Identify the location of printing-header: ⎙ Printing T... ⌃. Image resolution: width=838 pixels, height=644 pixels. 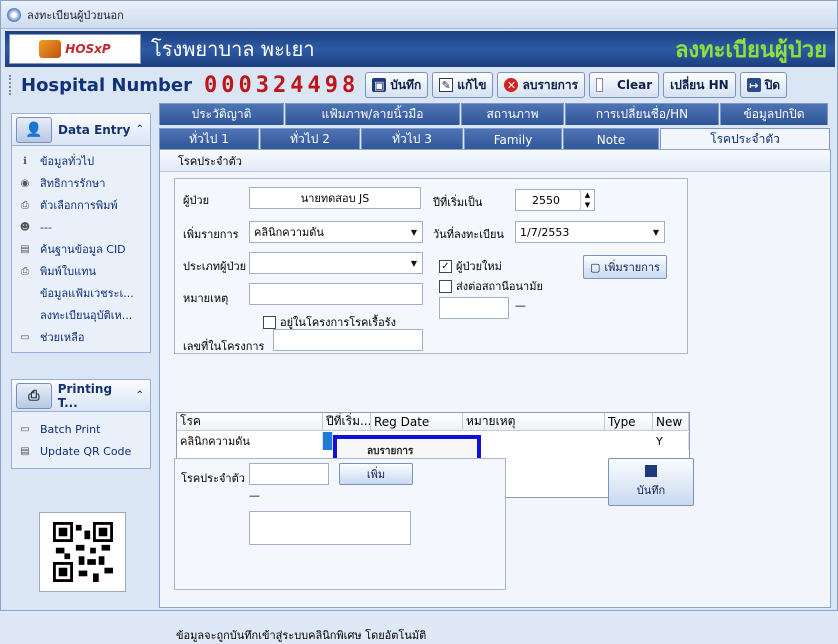
(81, 396).